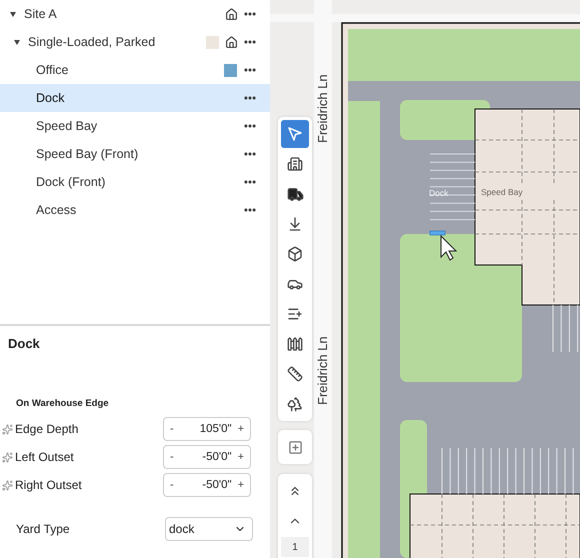  Describe the element at coordinates (502, 192) in the screenshot. I see `area-label: Speed Bay` at that location.